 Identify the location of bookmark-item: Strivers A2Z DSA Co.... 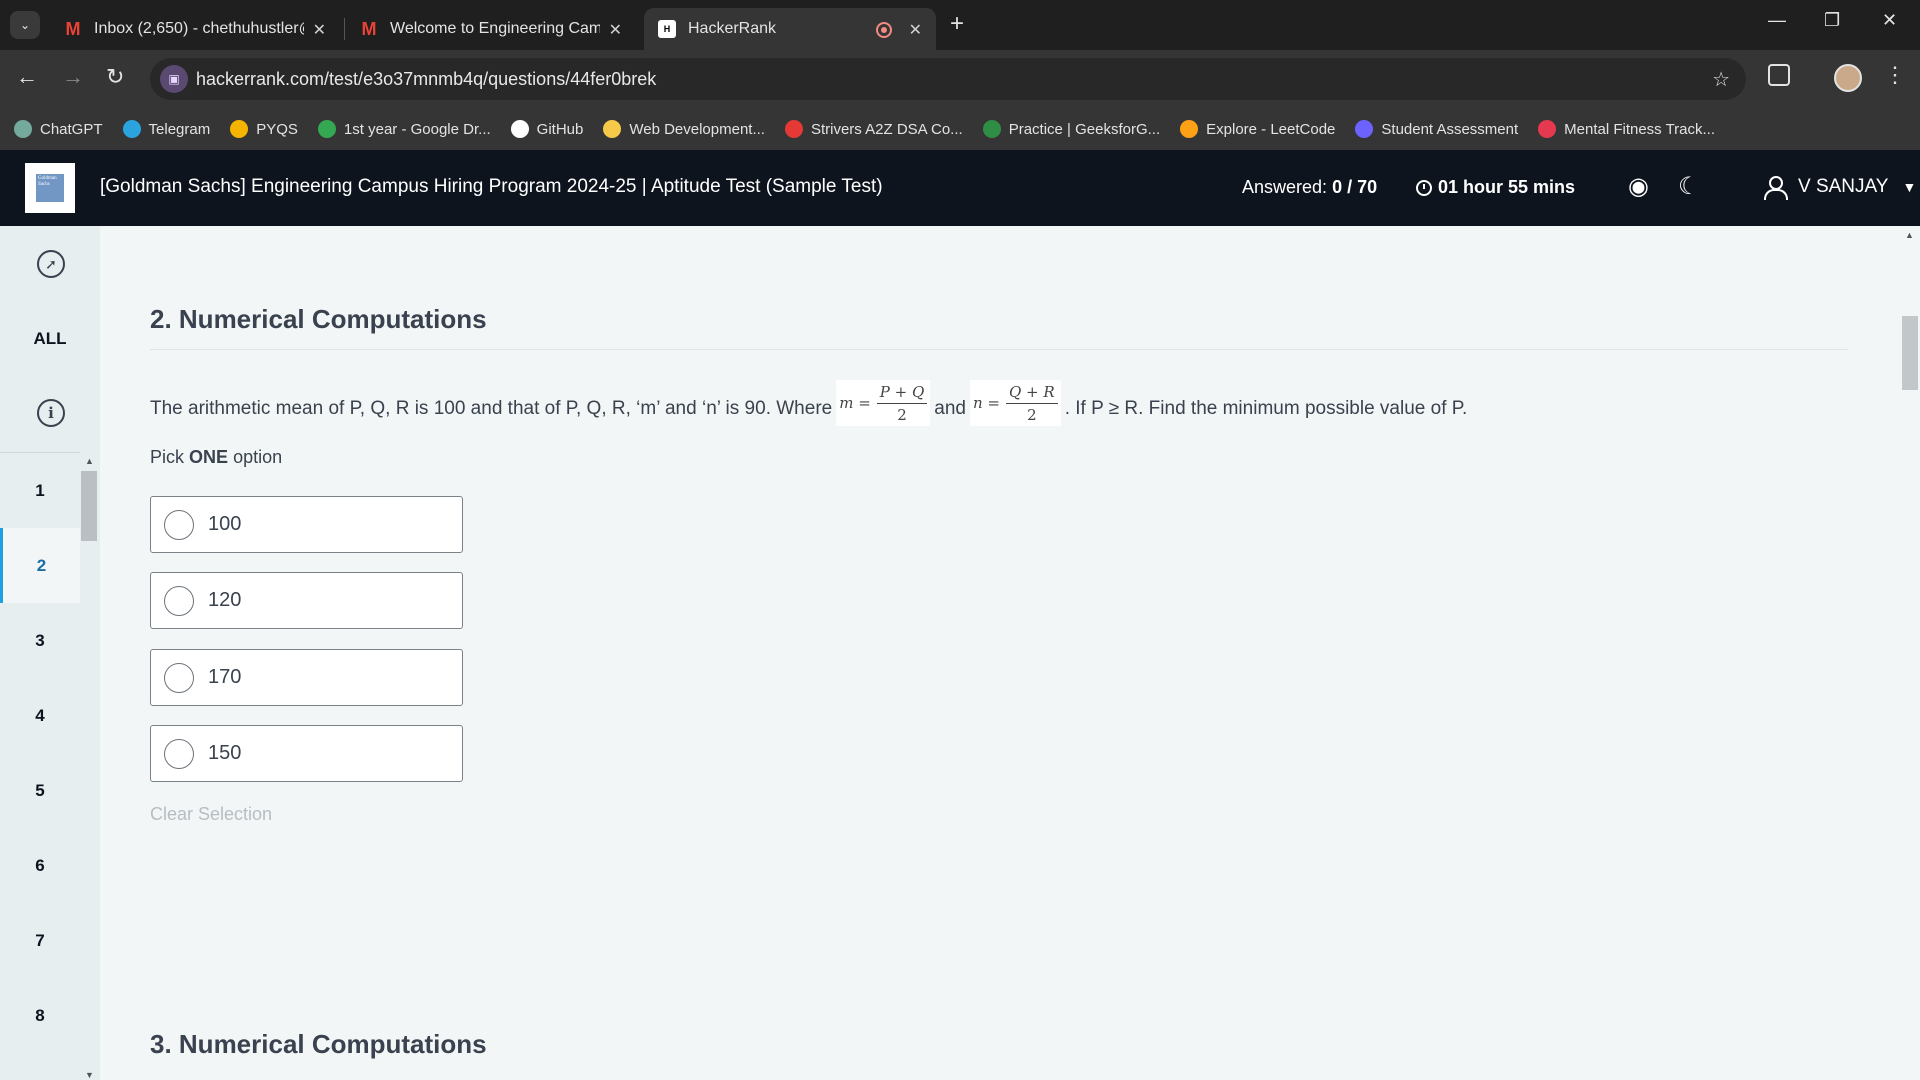
(873, 129).